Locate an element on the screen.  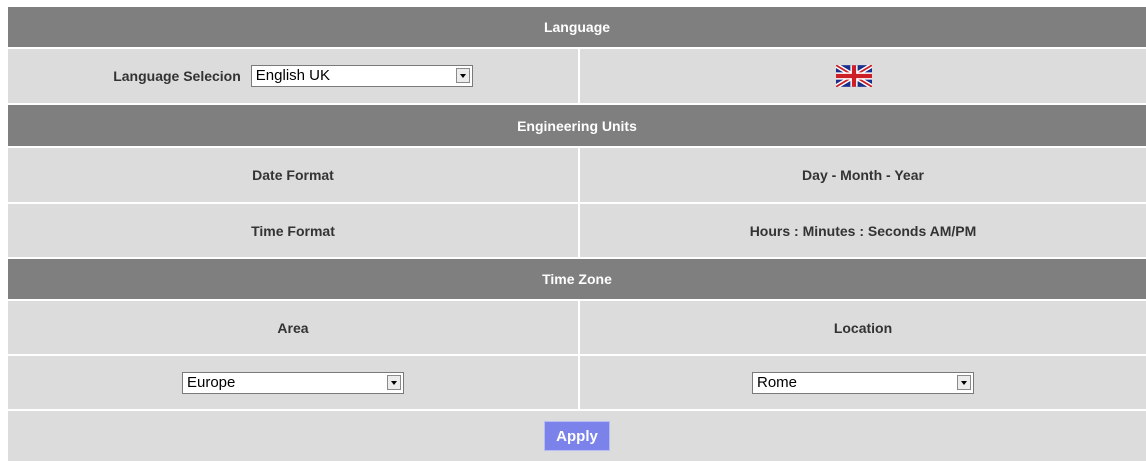
location-select: Rome is located at coordinates (863, 382).